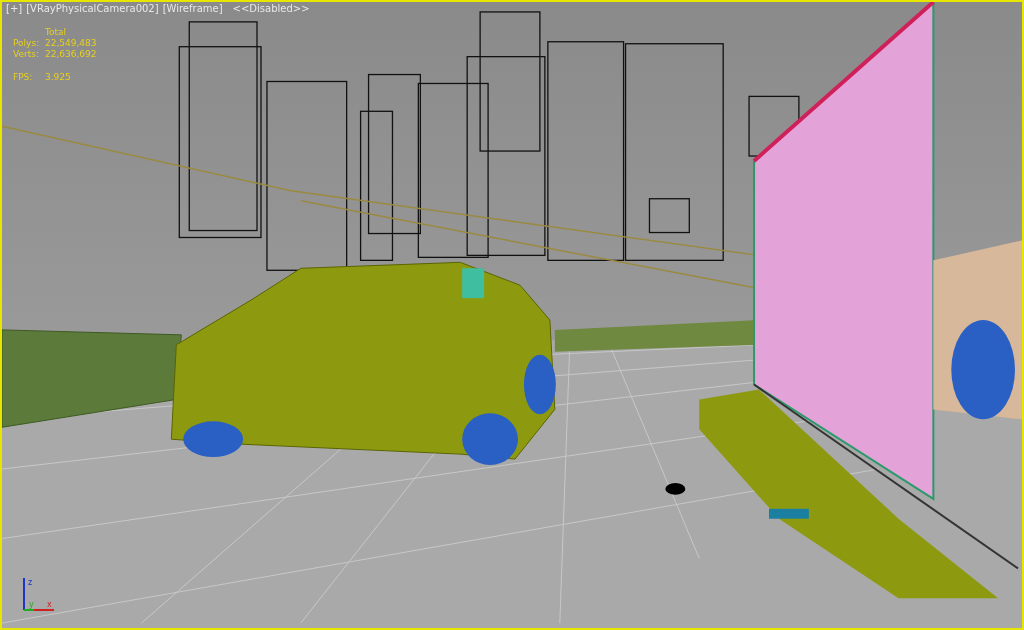 The image size is (1024, 630). Describe the element at coordinates (58, 77) in the screenshot. I see `stat-value: 3.925` at that location.